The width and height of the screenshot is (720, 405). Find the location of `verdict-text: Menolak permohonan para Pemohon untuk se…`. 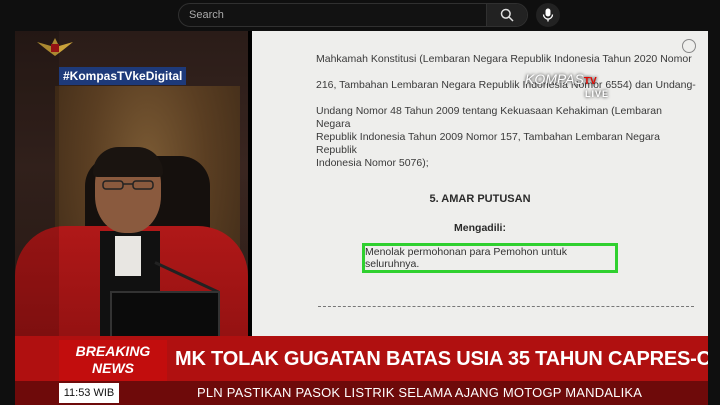

verdict-text: Menolak permohonan para Pemohon untuk se… is located at coordinates (466, 258).